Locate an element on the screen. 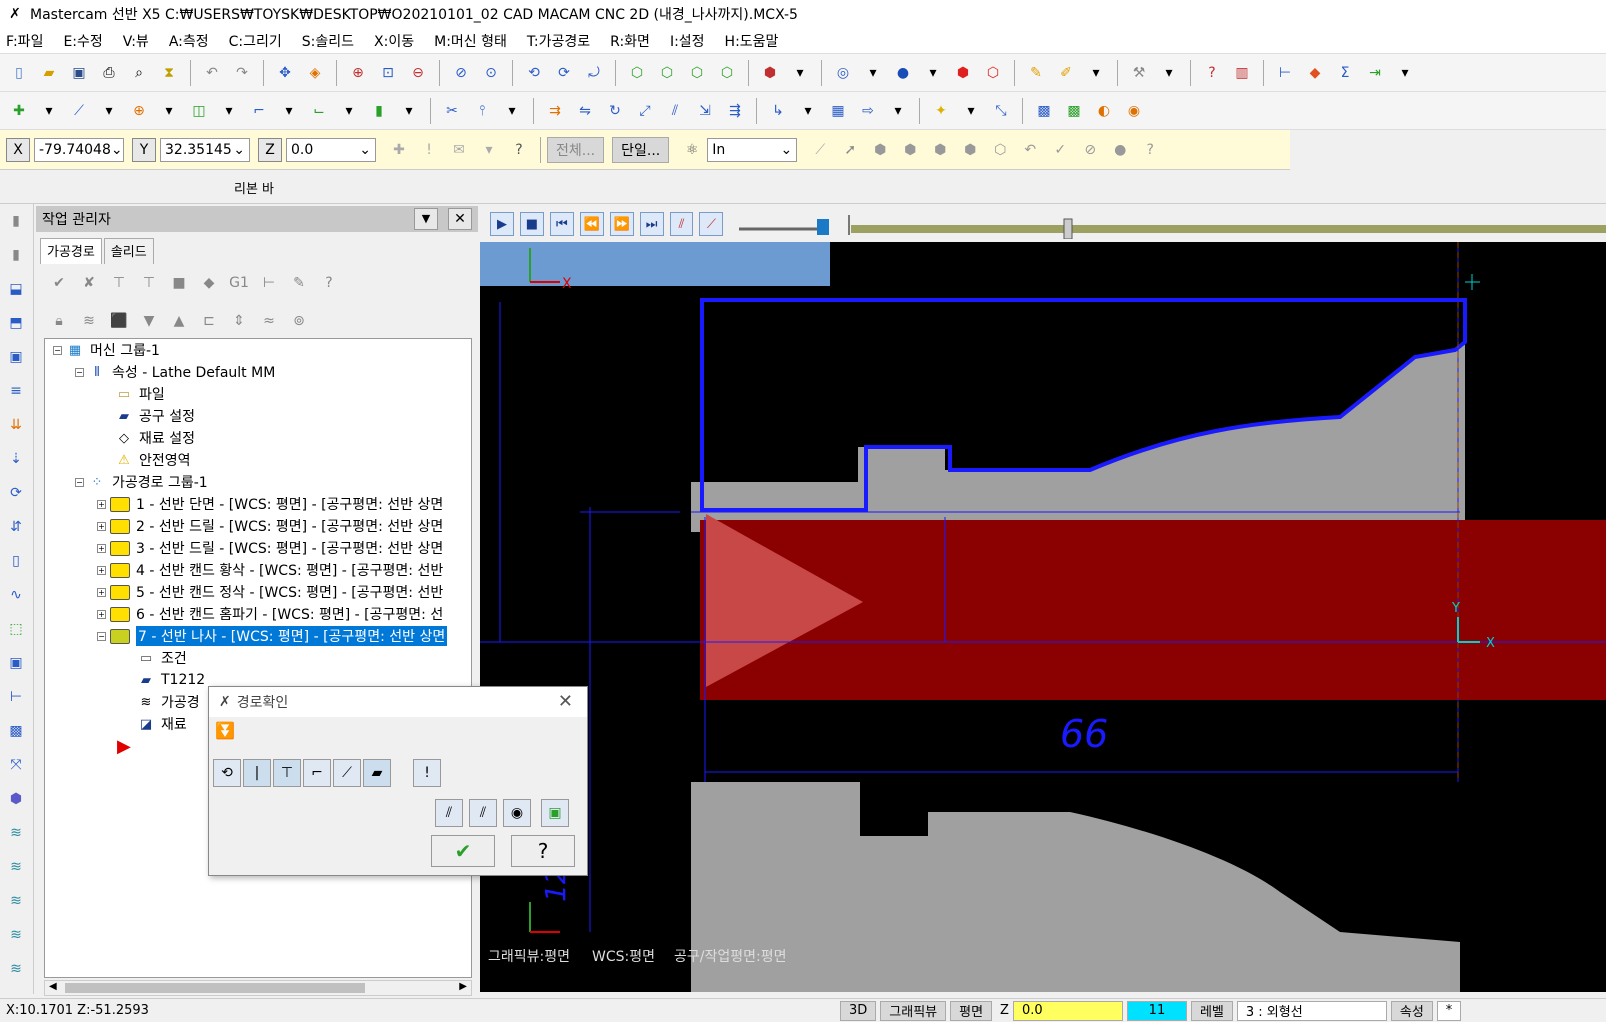 The width and height of the screenshot is (1606, 1022). save-icon: ▣ is located at coordinates (79, 73).